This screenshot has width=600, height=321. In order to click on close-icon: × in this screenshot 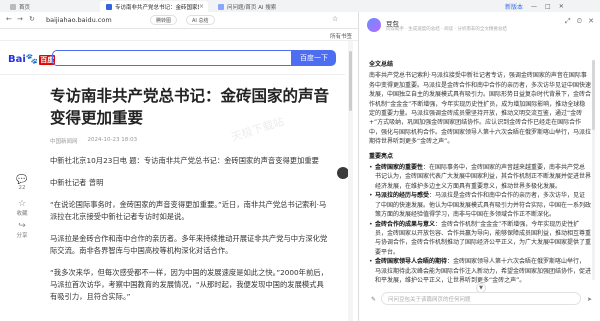, I will do `click(201, 6)`.